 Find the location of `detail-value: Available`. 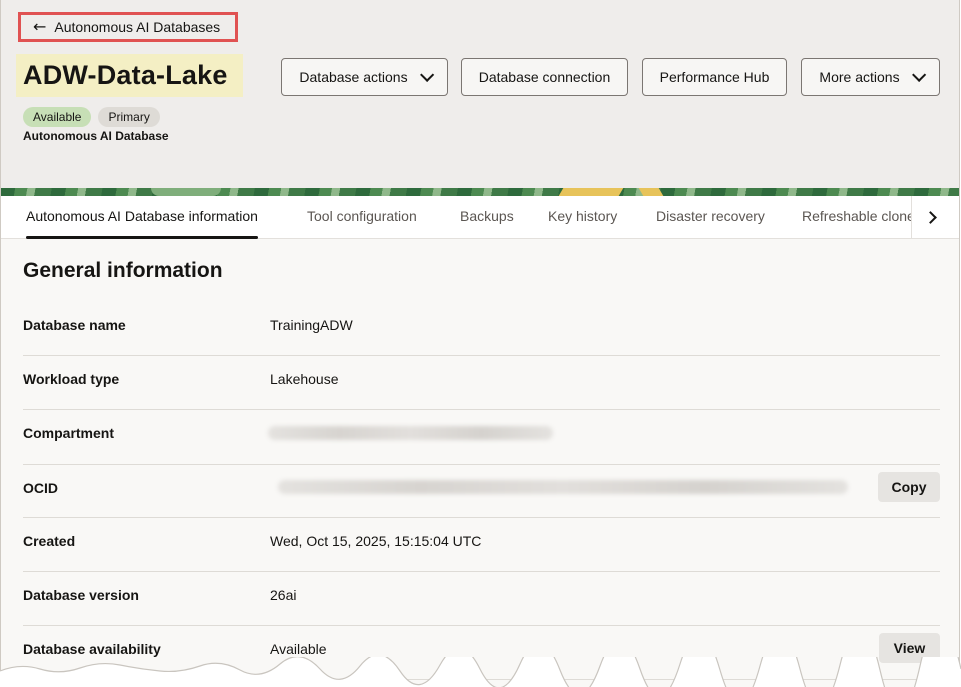

detail-value: Available is located at coordinates (298, 649).